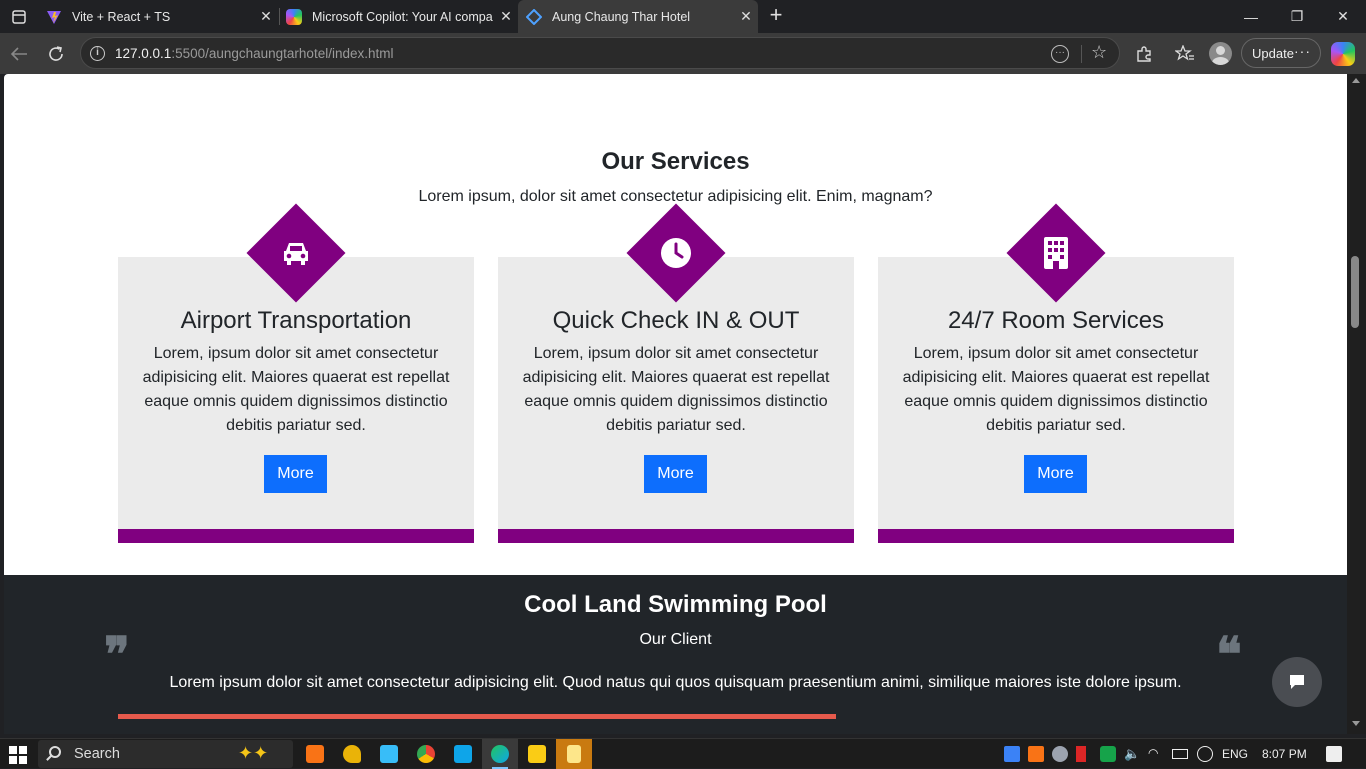  What do you see at coordinates (537, 754) in the screenshot?
I see `explorer-taskbar-icon` at bounding box center [537, 754].